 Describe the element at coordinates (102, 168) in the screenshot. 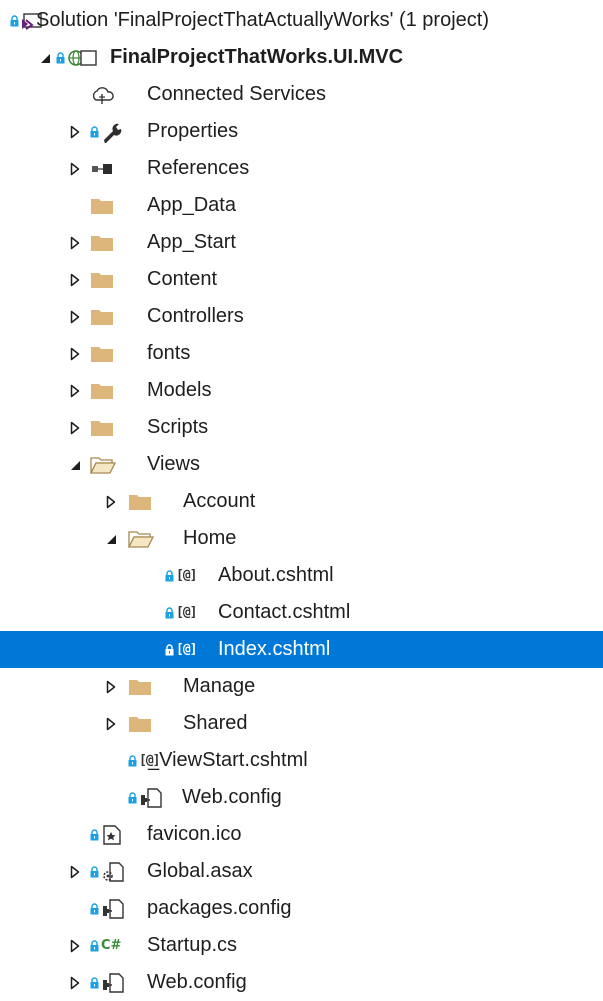

I see `references-icon` at that location.